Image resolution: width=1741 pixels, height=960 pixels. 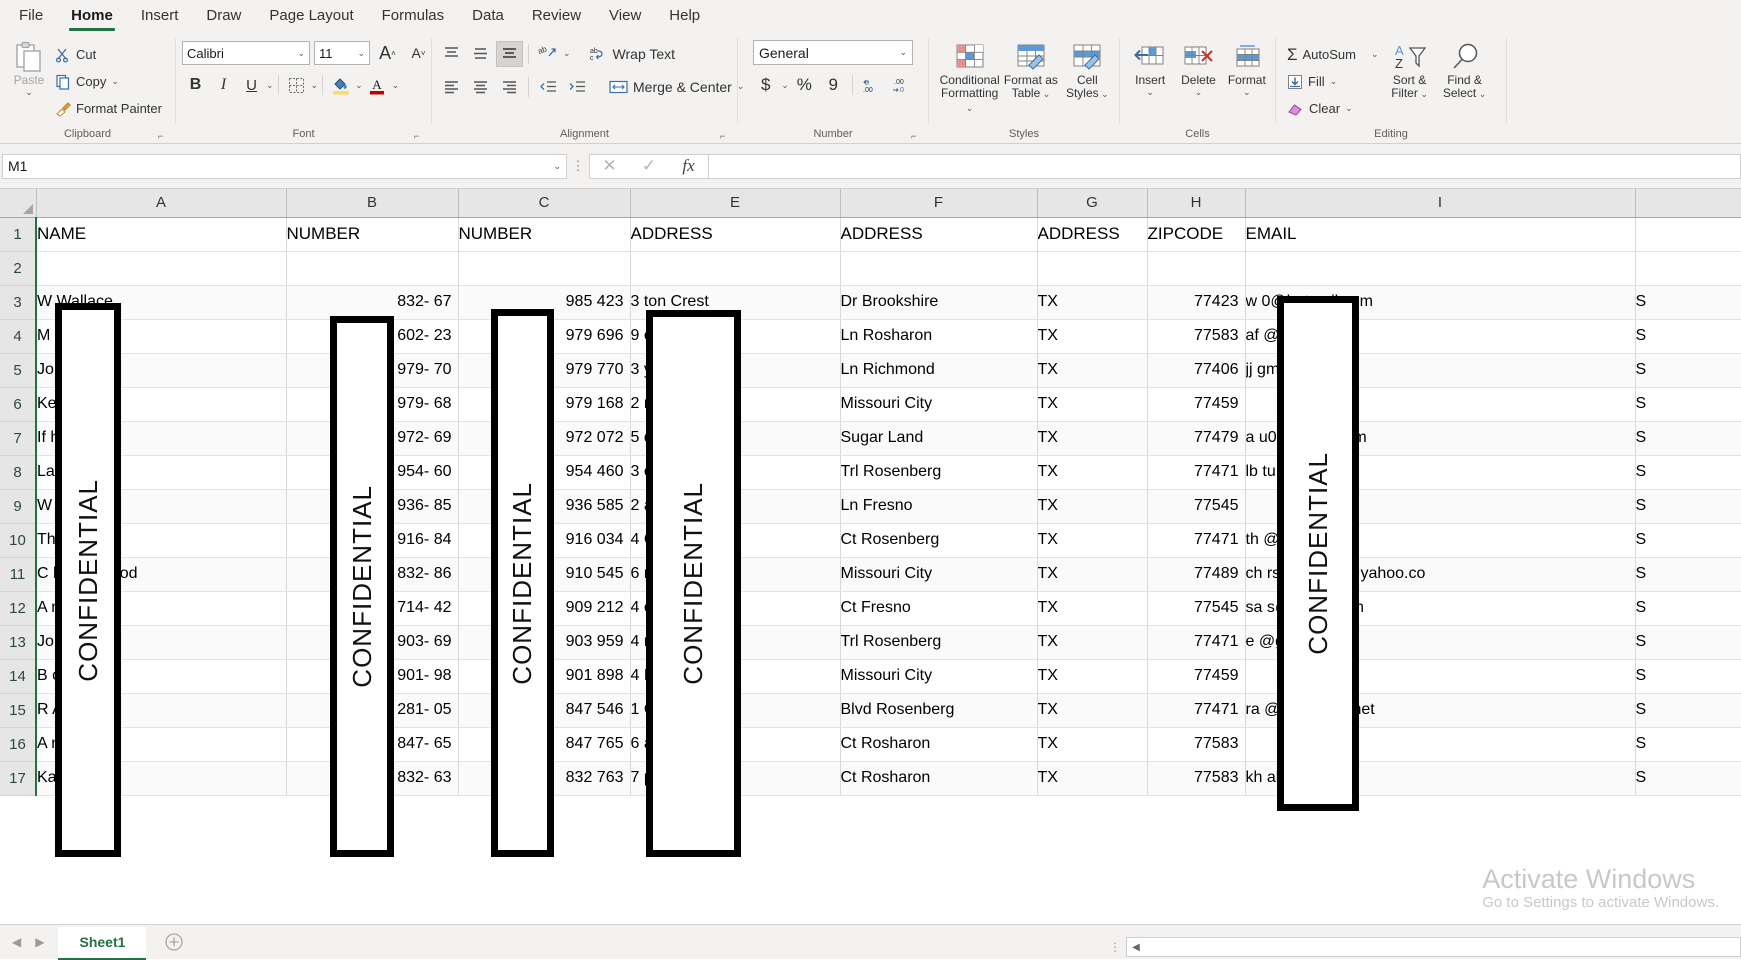 What do you see at coordinates (1410, 69) in the screenshot?
I see `sort-filter-button: A Z Sort & Filter ⌄` at bounding box center [1410, 69].